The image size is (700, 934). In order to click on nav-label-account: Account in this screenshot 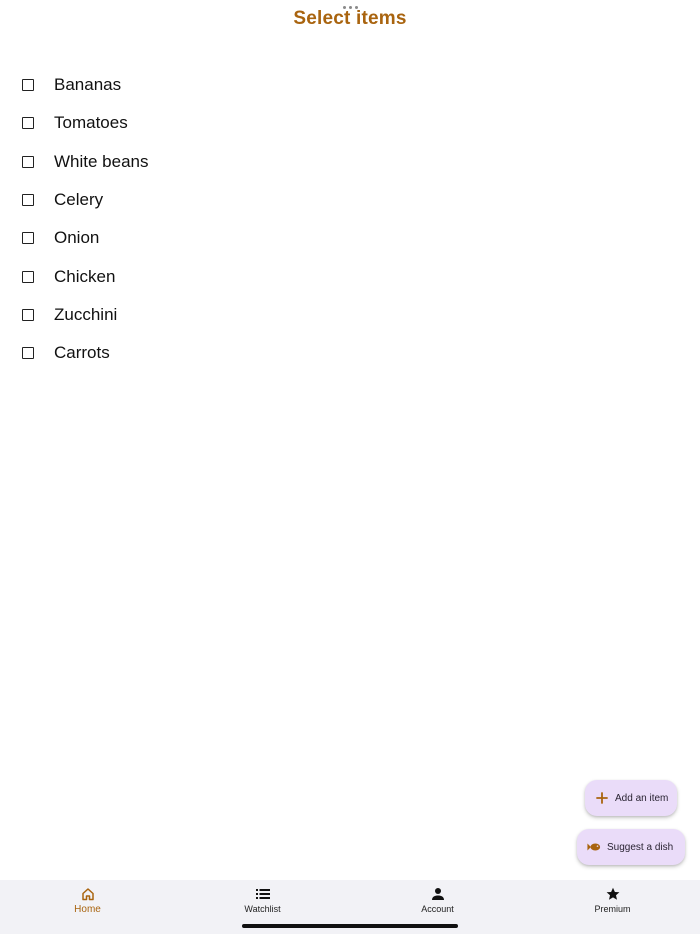, I will do `click(437, 909)`.